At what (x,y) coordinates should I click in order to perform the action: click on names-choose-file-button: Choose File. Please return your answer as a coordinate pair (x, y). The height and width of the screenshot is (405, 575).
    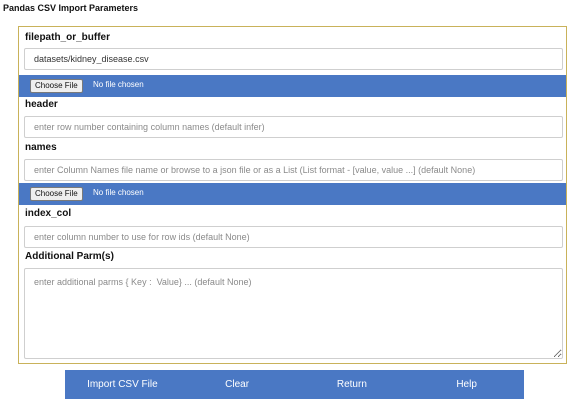
    Looking at the image, I should click on (56, 194).